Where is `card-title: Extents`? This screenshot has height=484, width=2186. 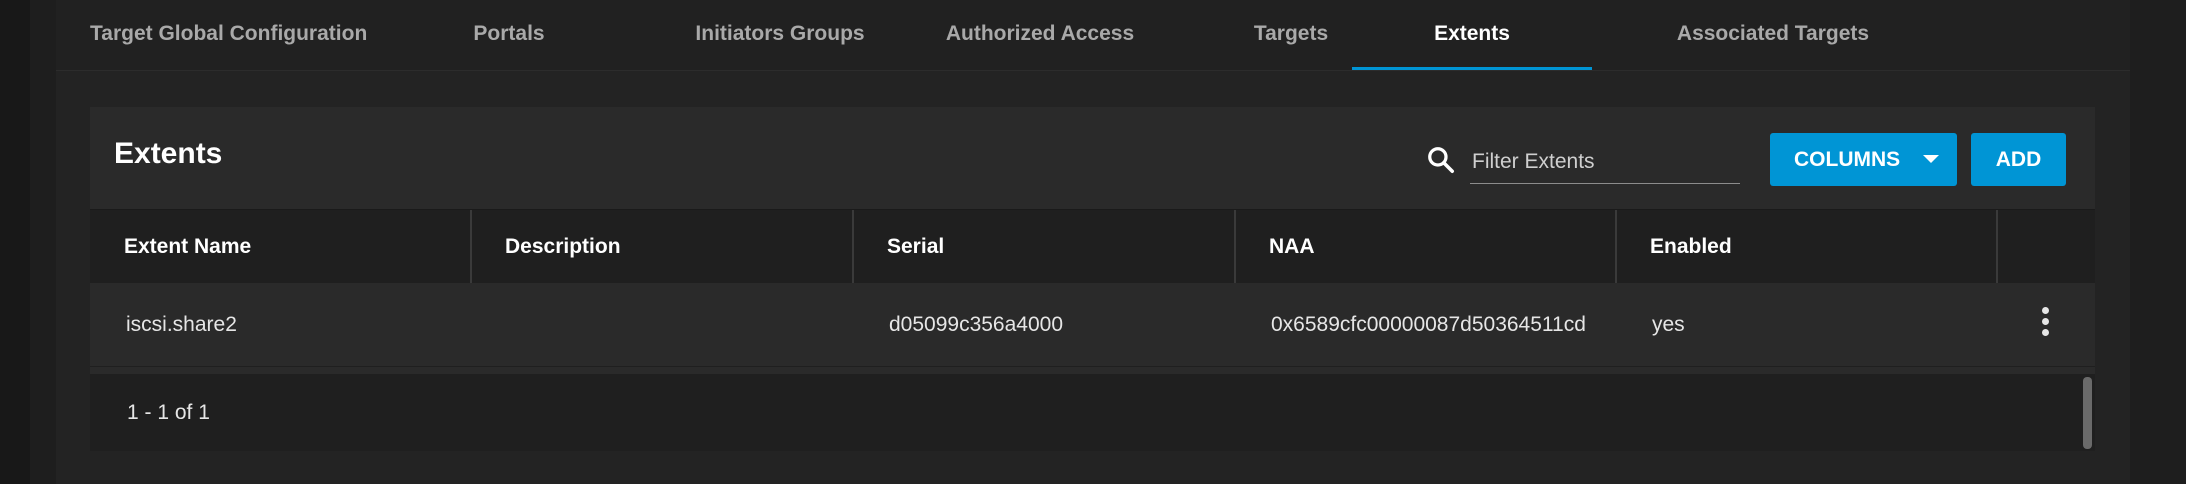
card-title: Extents is located at coordinates (168, 153).